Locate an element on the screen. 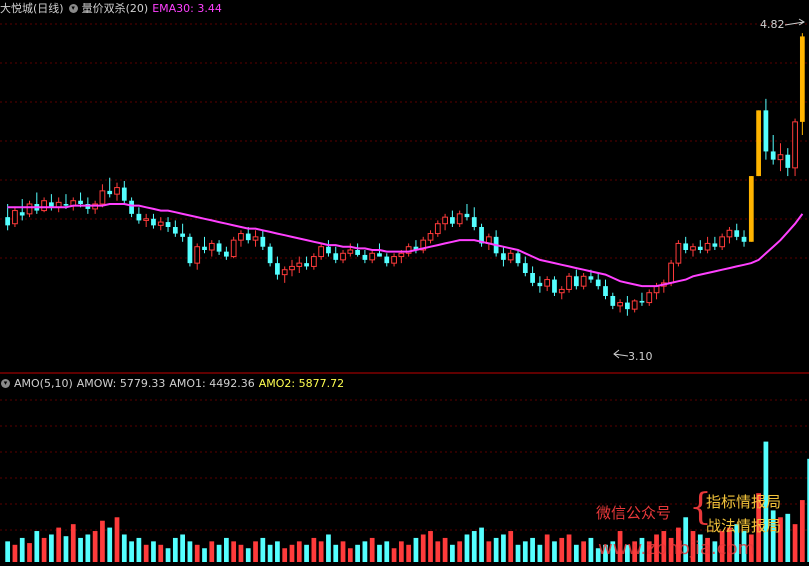 Image resolution: width=809 pixels, height=566 pixels. stock-name: 大悦城(日线) is located at coordinates (32, 8).